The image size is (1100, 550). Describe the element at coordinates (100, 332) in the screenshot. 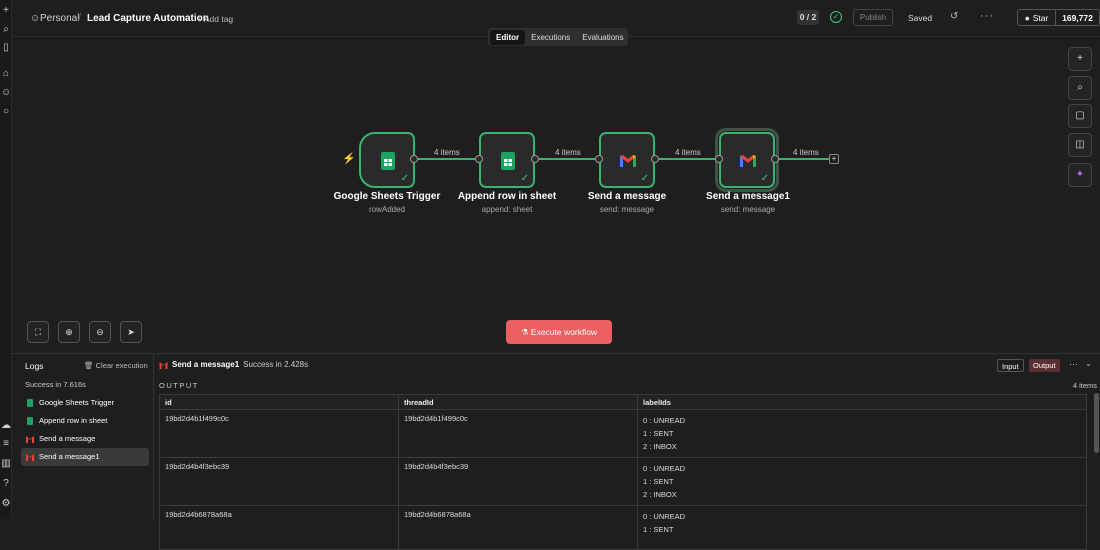

I see `zoom-out-button: ⊖` at that location.